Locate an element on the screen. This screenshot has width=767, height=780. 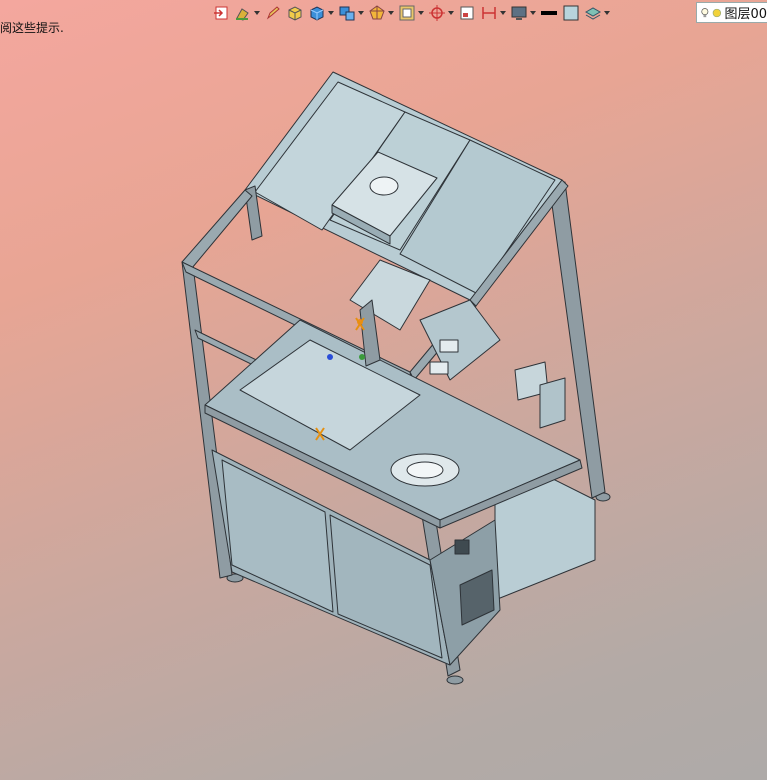
page-icon is located at coordinates (467, 13).